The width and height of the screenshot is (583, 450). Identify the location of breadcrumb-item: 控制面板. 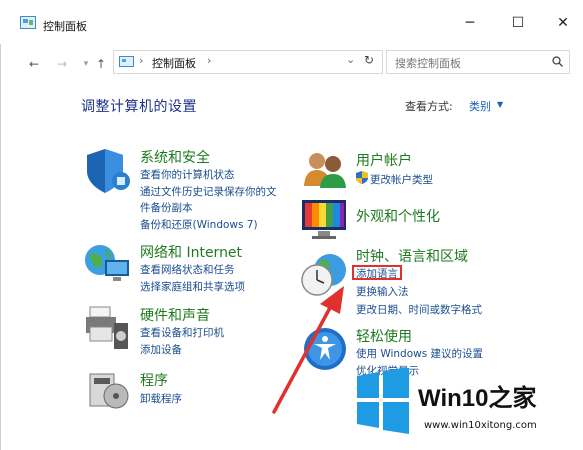
(174, 63).